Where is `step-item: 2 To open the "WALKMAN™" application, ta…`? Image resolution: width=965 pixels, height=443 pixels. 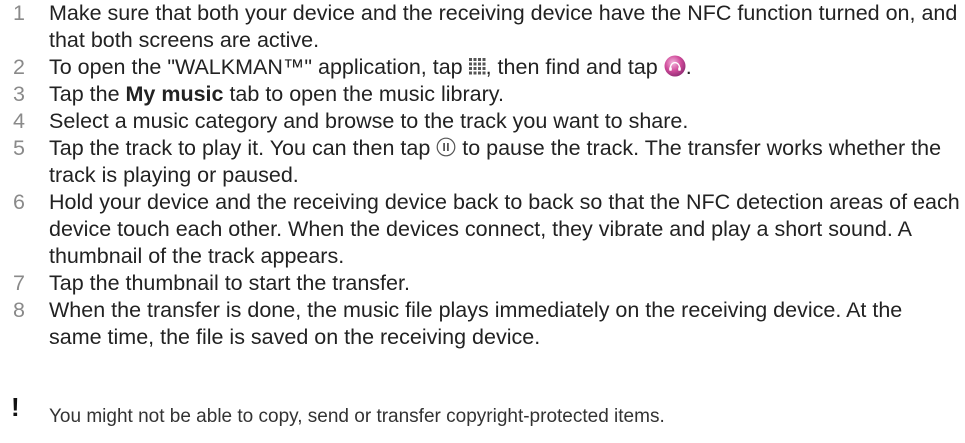
step-item: 2 To open the "WALKMAN™" application, ta… is located at coordinates (480, 67).